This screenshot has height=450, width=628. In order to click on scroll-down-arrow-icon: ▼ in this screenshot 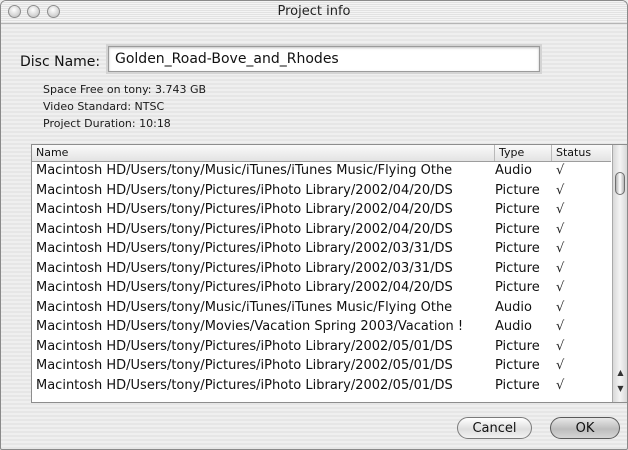, I will do `click(620, 388)`.